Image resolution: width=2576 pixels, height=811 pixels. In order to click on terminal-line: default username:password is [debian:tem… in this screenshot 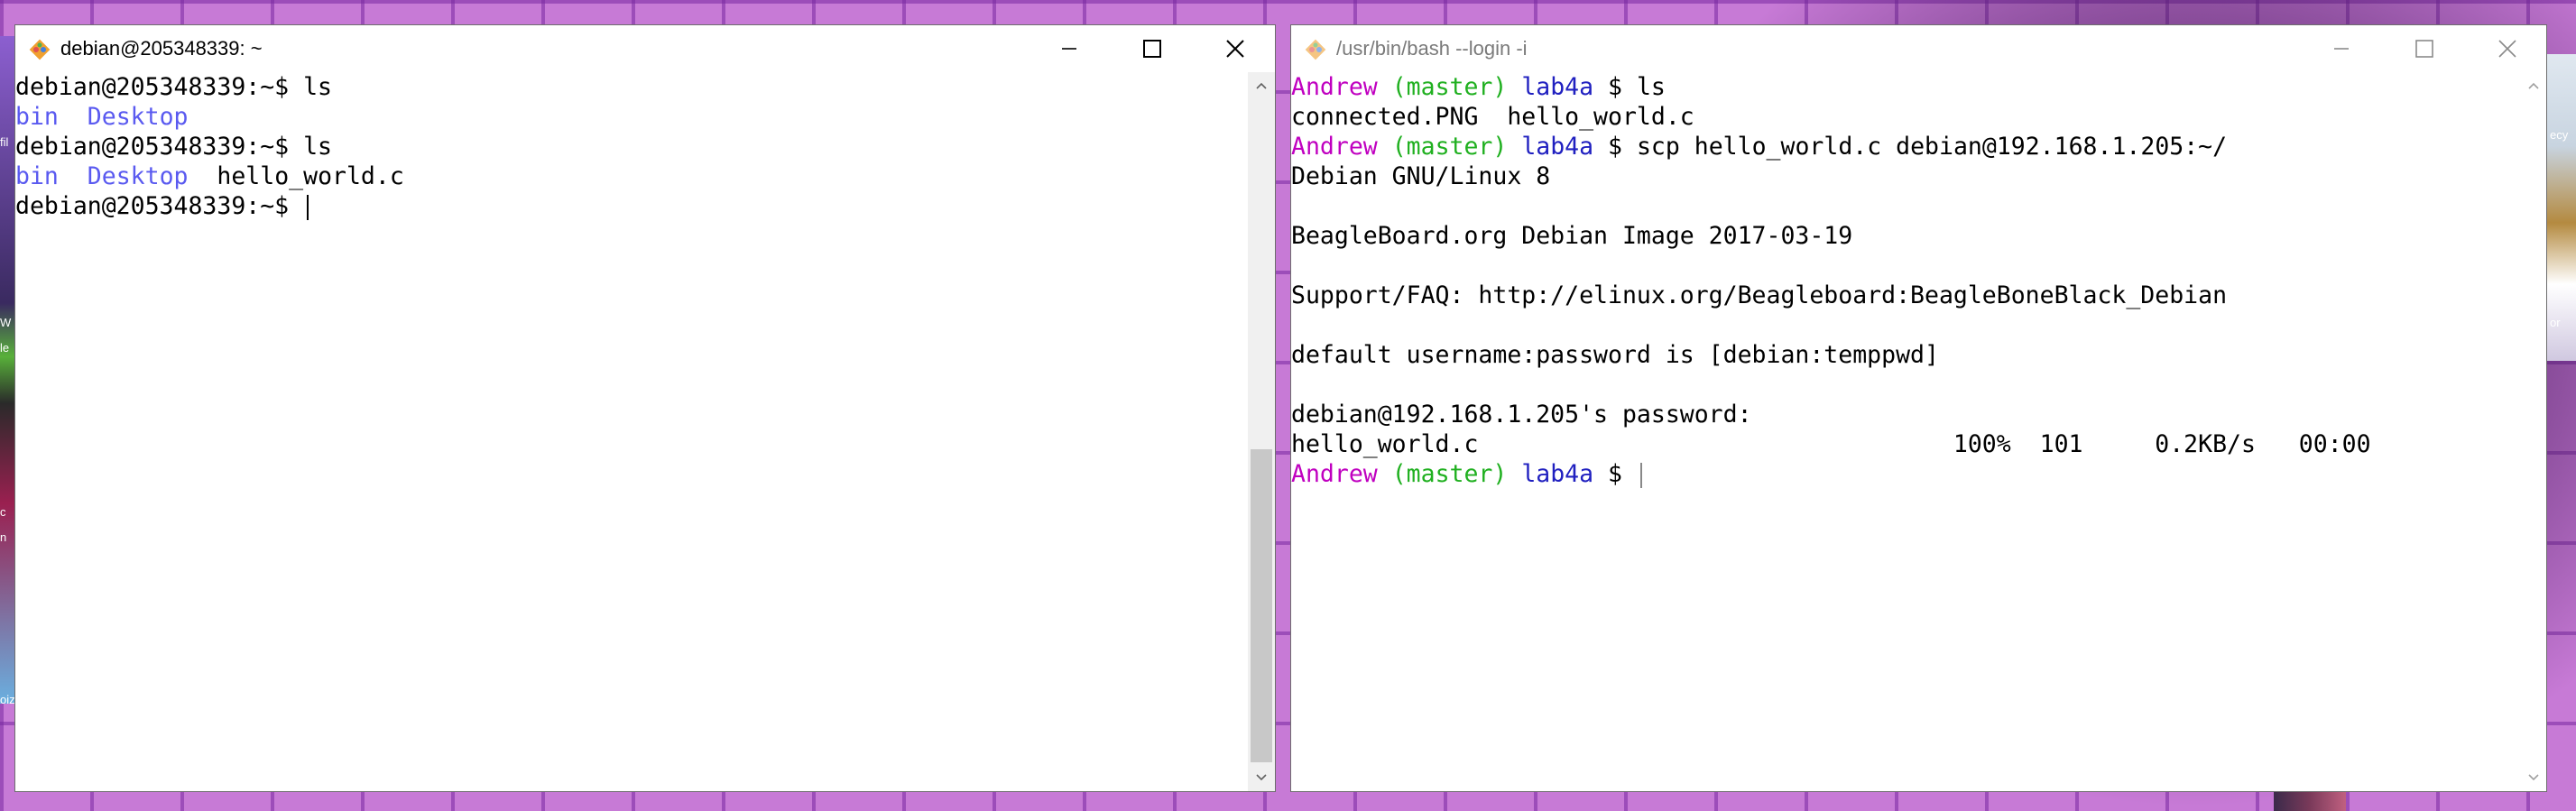, I will do `click(1906, 355)`.